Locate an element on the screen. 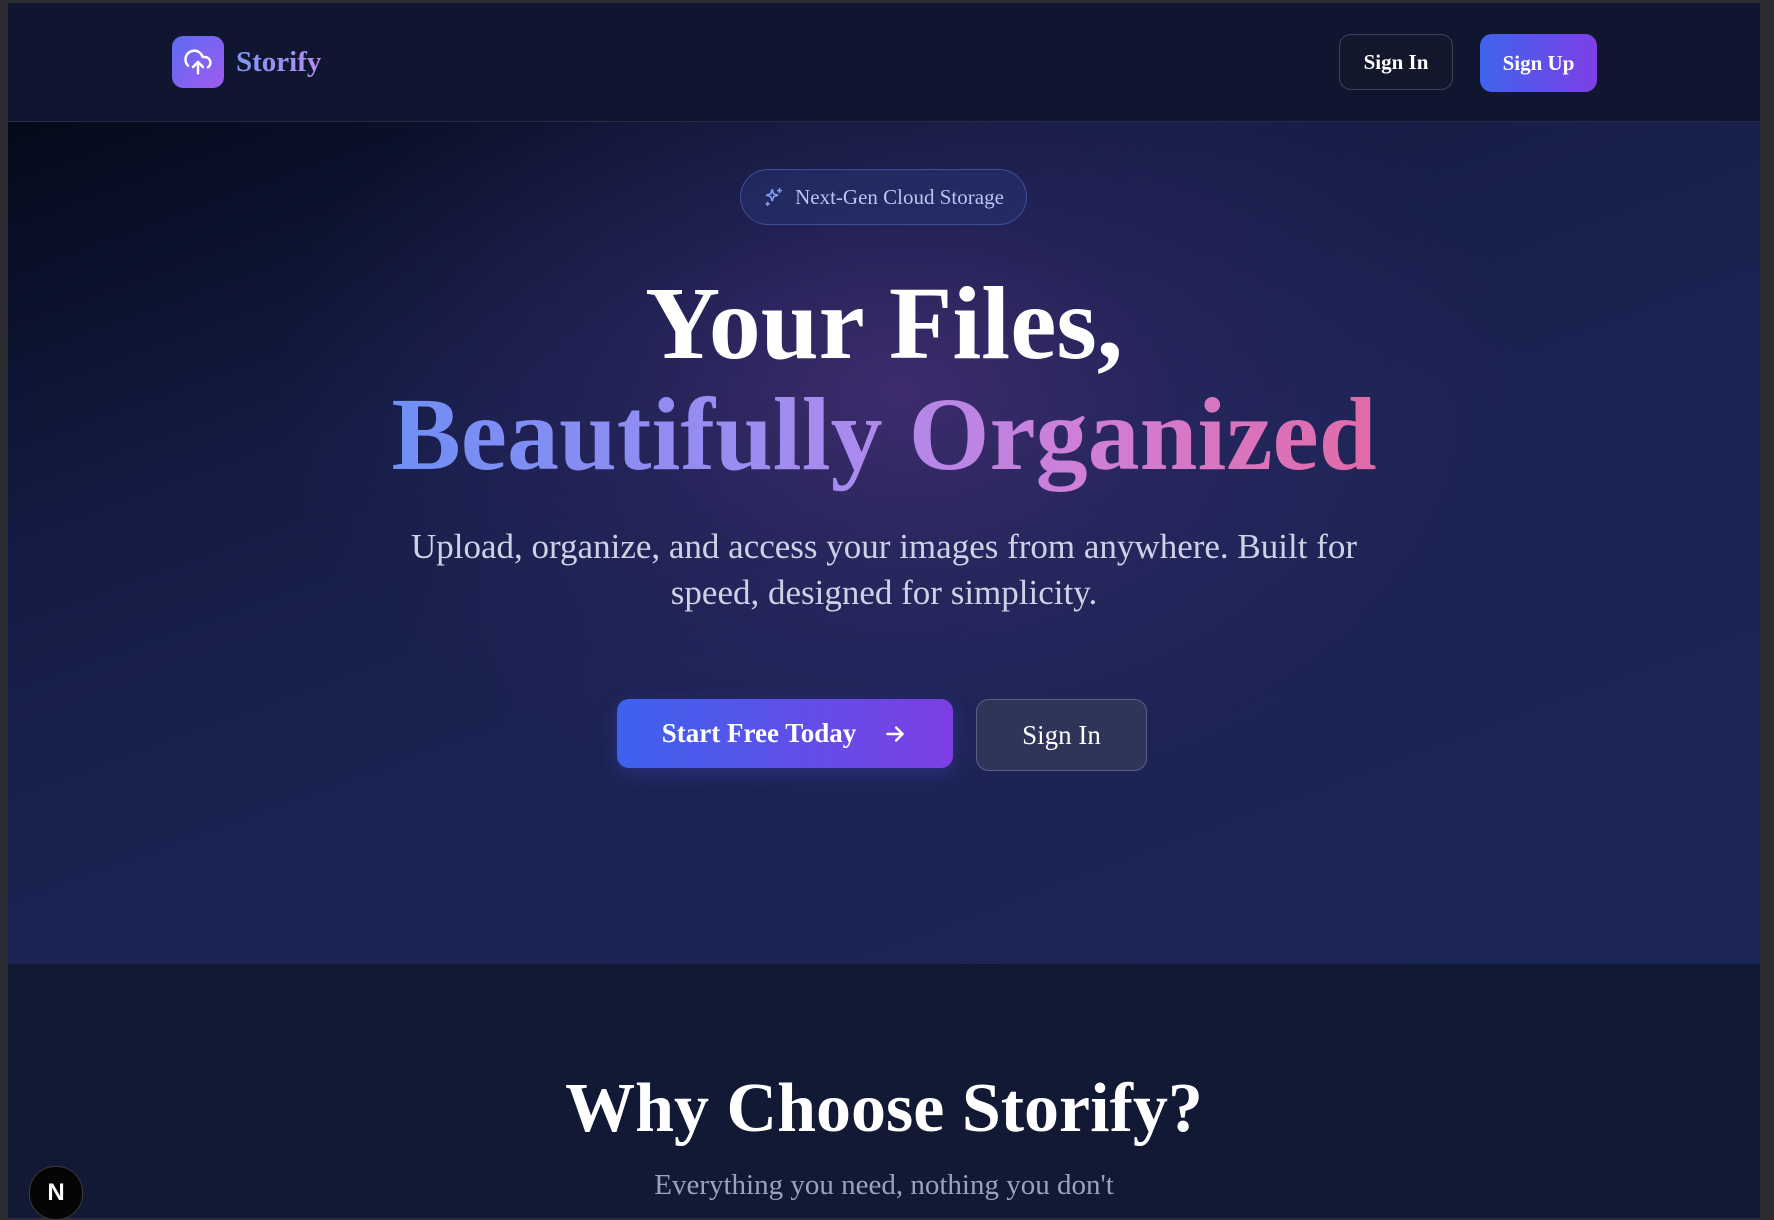 This screenshot has height=1220, width=1774. brand-logo: Storify is located at coordinates (246, 62).